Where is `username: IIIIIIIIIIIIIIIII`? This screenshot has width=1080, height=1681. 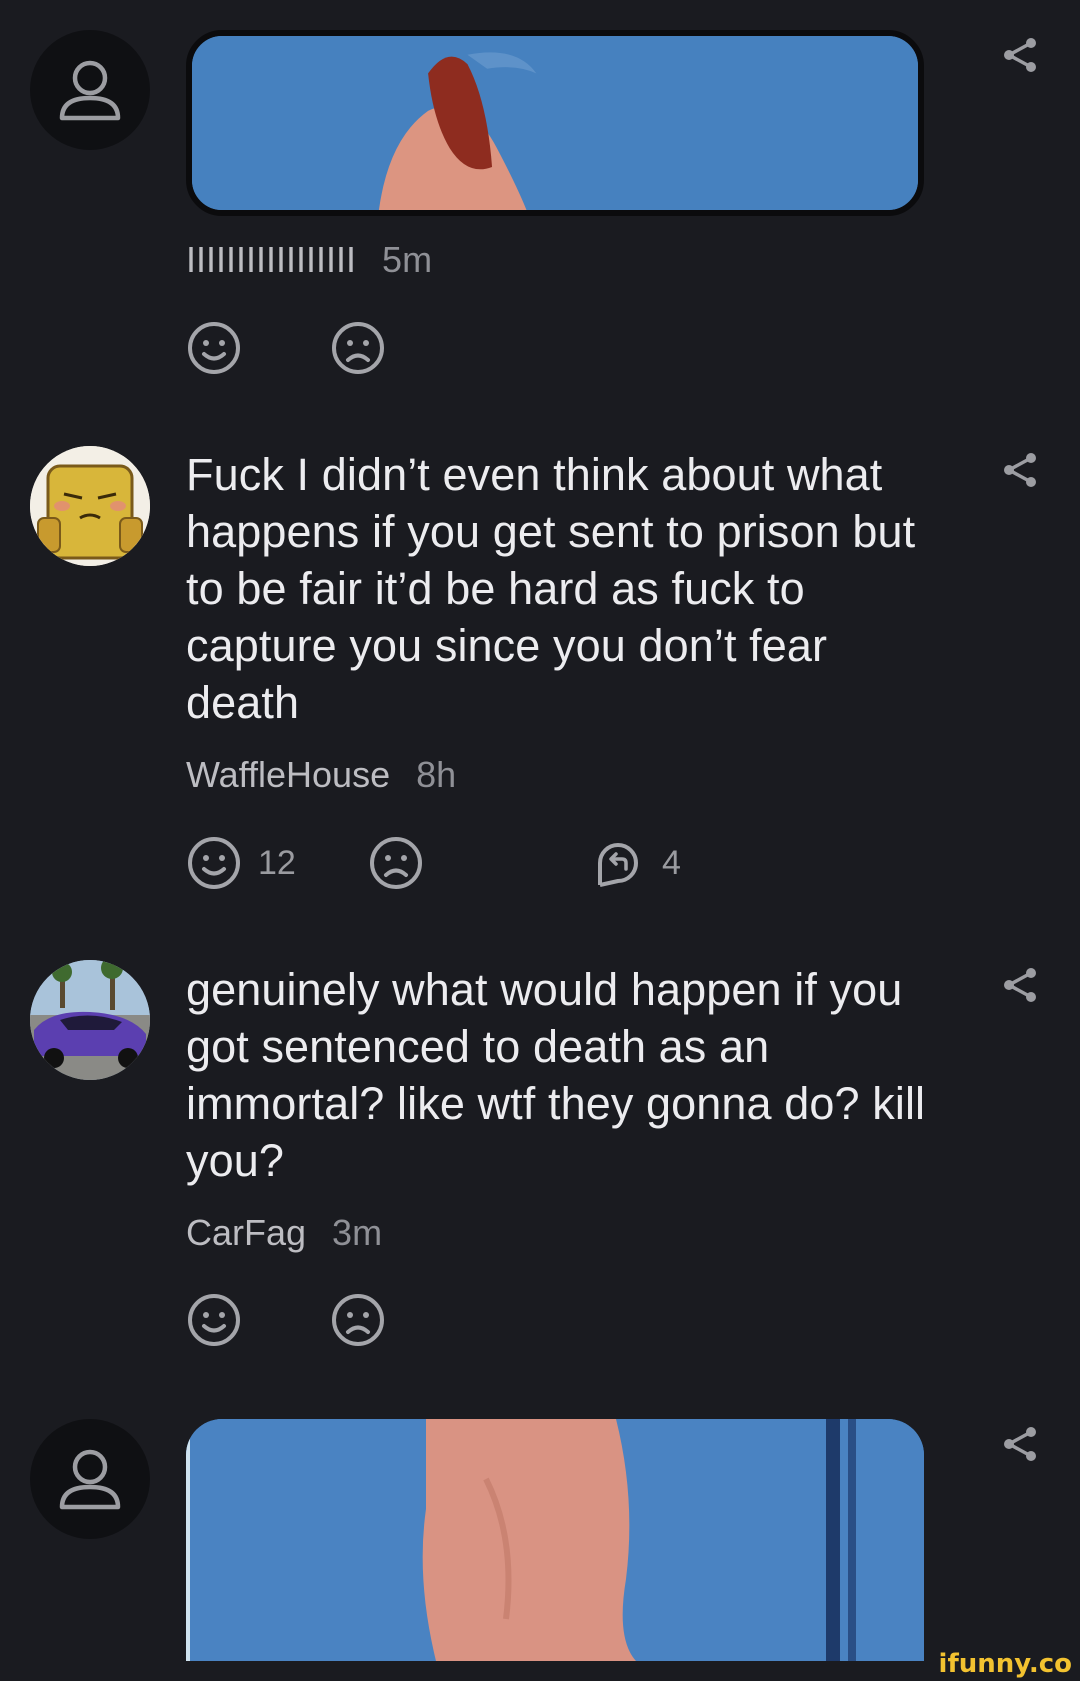
username: IIIIIIIIIIIIIIIII is located at coordinates (271, 259).